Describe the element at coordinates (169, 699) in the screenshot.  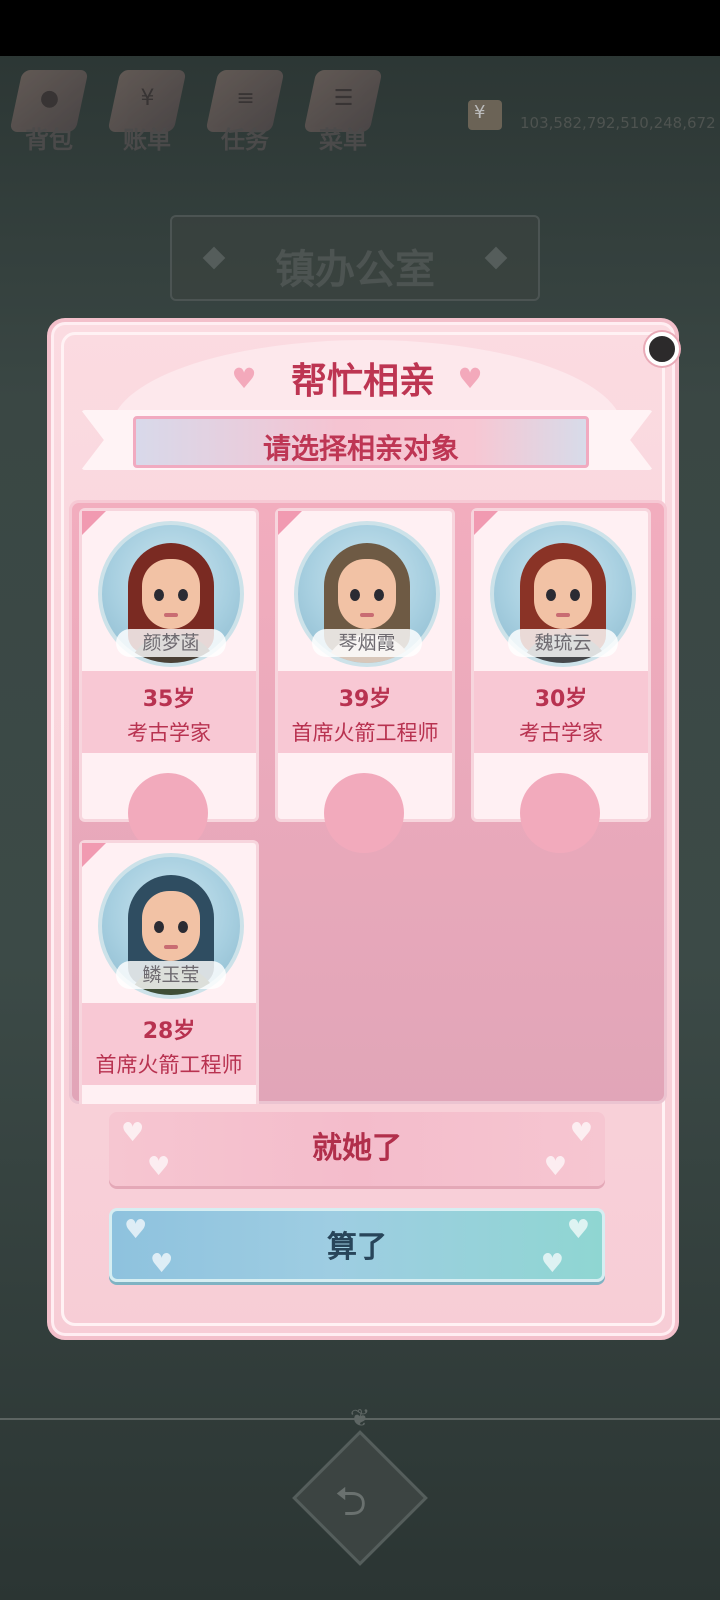
I see `candidate-age: 35岁` at that location.